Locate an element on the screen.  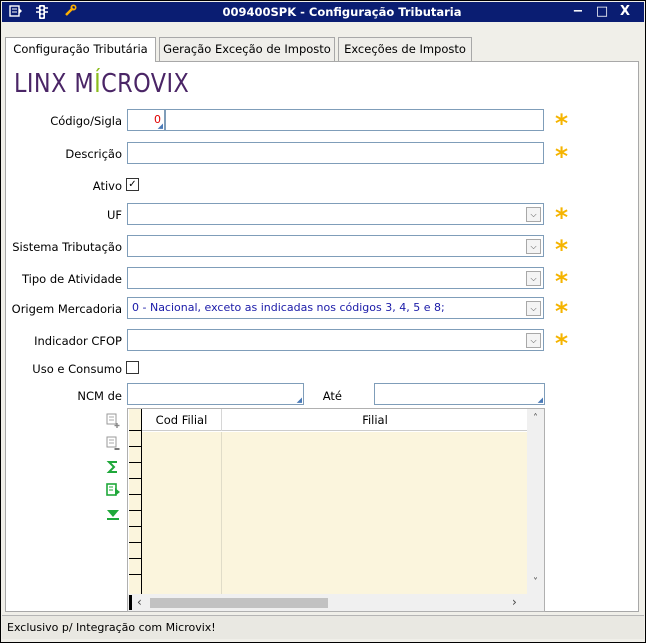
column-header-cod-filial: Cod Filial is located at coordinates (182, 420).